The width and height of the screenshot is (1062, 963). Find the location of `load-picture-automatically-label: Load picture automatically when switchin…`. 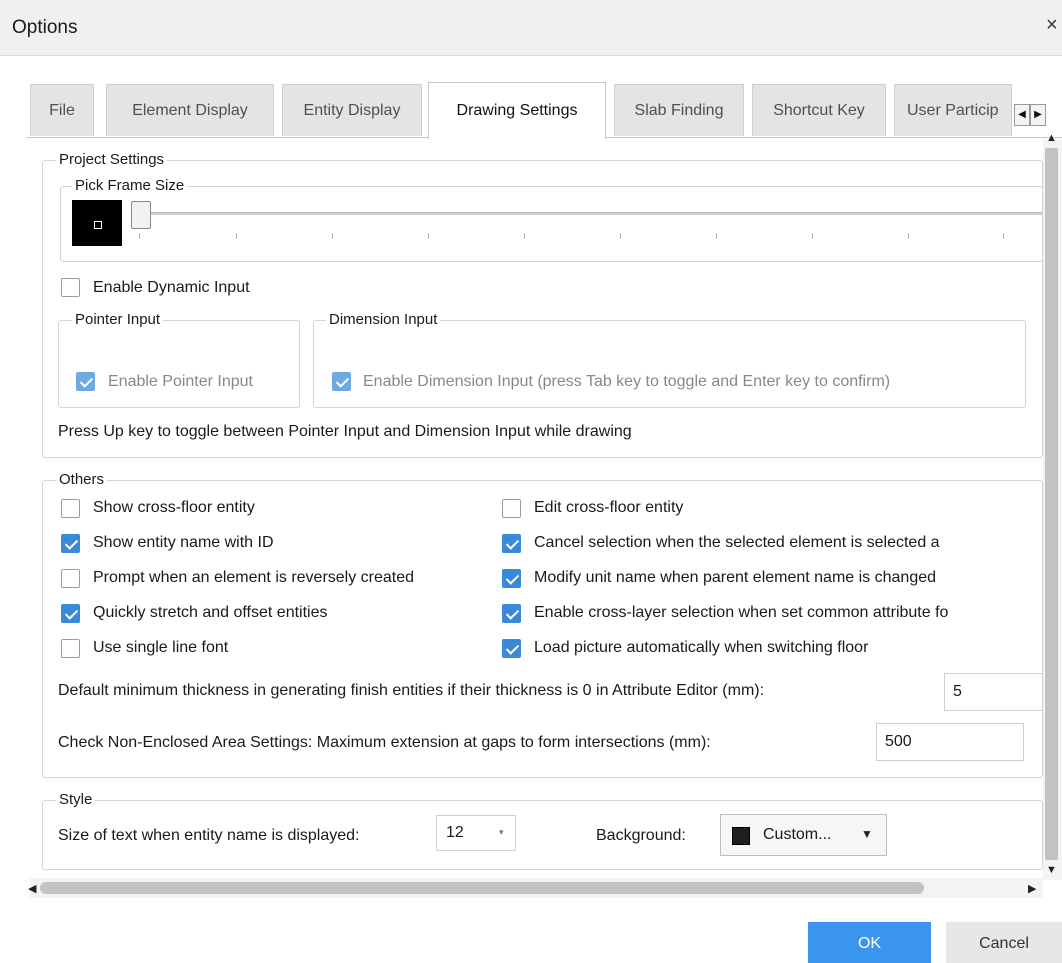

load-picture-automatically-label: Load picture automatically when switchin… is located at coordinates (701, 647).